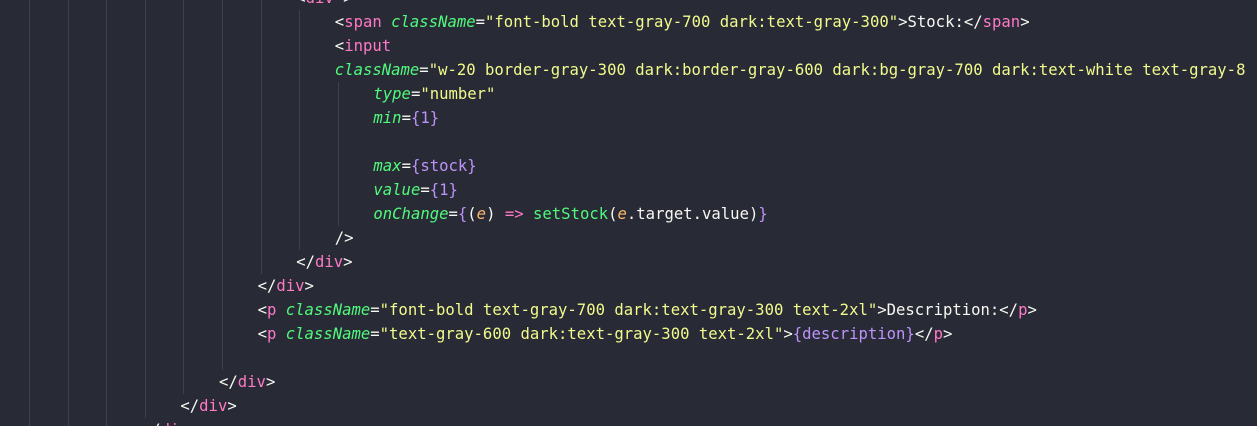  Describe the element at coordinates (854, 334) in the screenshot. I see `code-token: description` at that location.